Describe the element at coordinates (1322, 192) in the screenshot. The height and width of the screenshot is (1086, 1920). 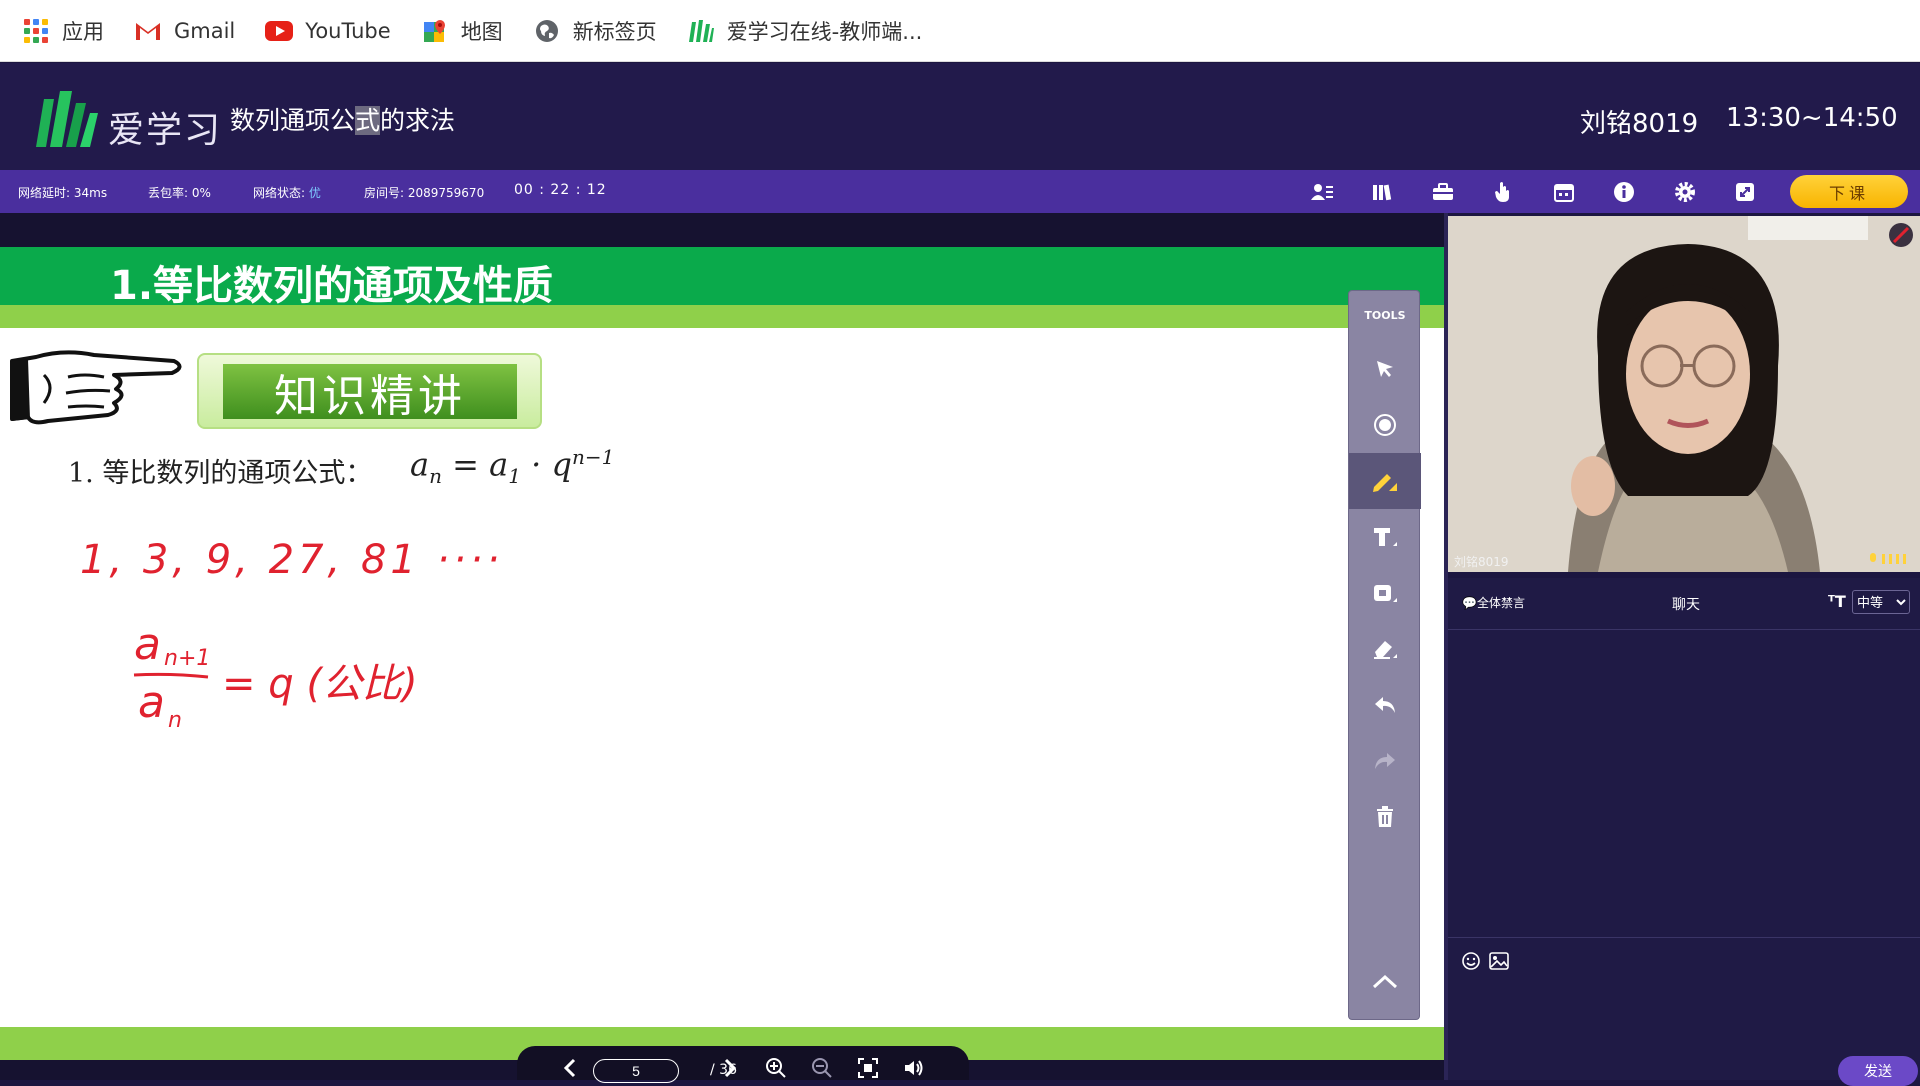
I see `user-list-icon` at that location.